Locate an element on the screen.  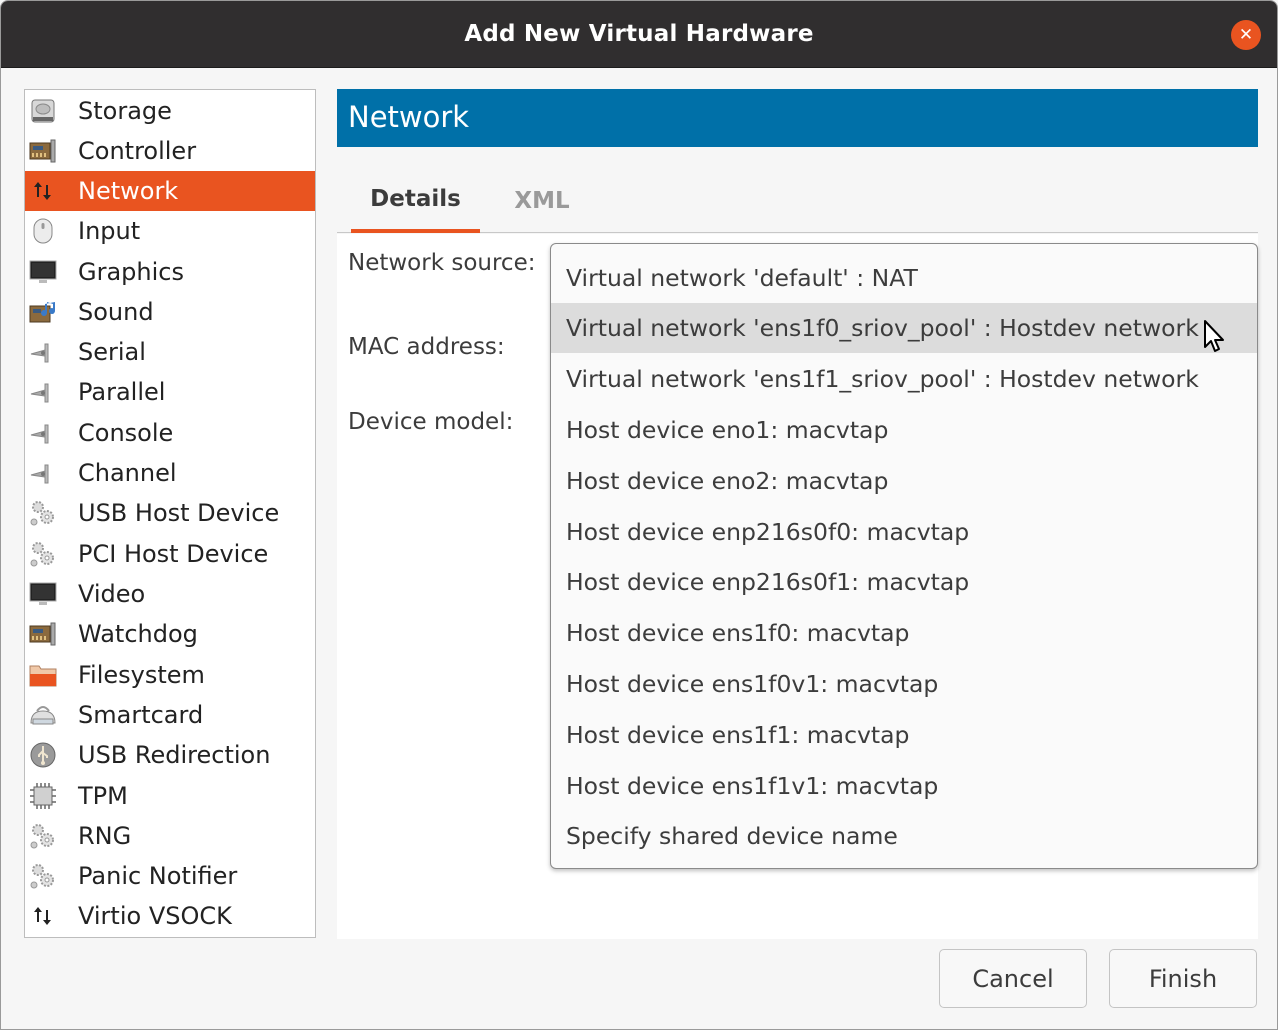
channel-plug-icon is located at coordinates (43, 473).